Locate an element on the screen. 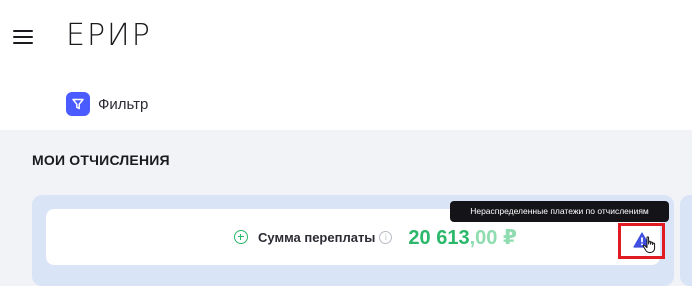 The height and width of the screenshot is (286, 692). next-card-edge is located at coordinates (686, 240).